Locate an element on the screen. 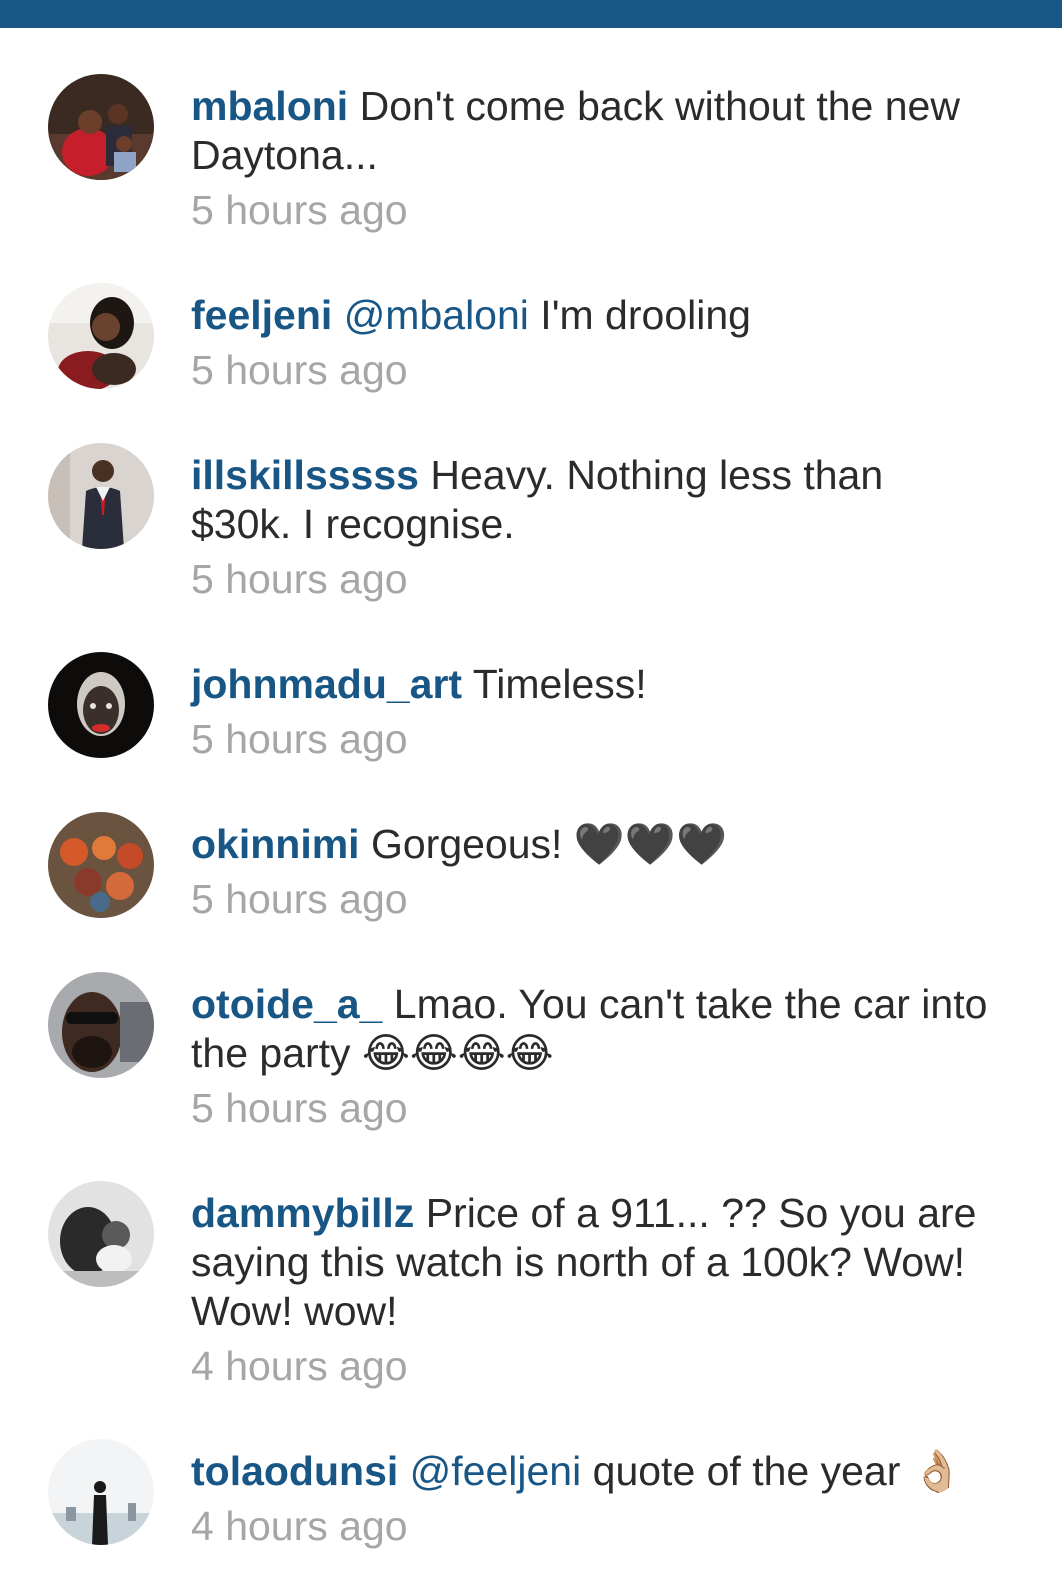 The image size is (1062, 1584). comment-text: feeljeni @mbaloni I'm drooling is located at coordinates (591, 315).